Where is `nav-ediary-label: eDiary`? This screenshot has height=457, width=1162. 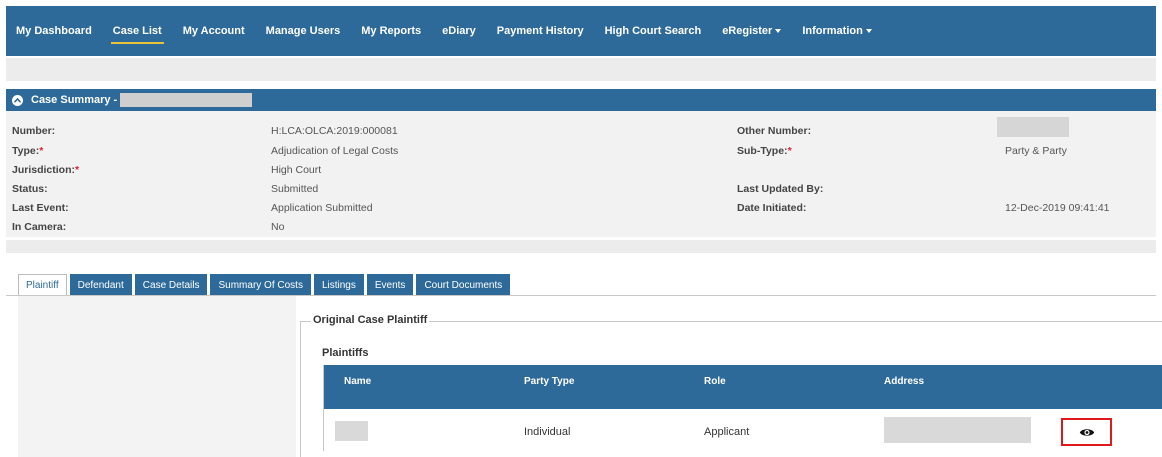 nav-ediary-label: eDiary is located at coordinates (459, 31).